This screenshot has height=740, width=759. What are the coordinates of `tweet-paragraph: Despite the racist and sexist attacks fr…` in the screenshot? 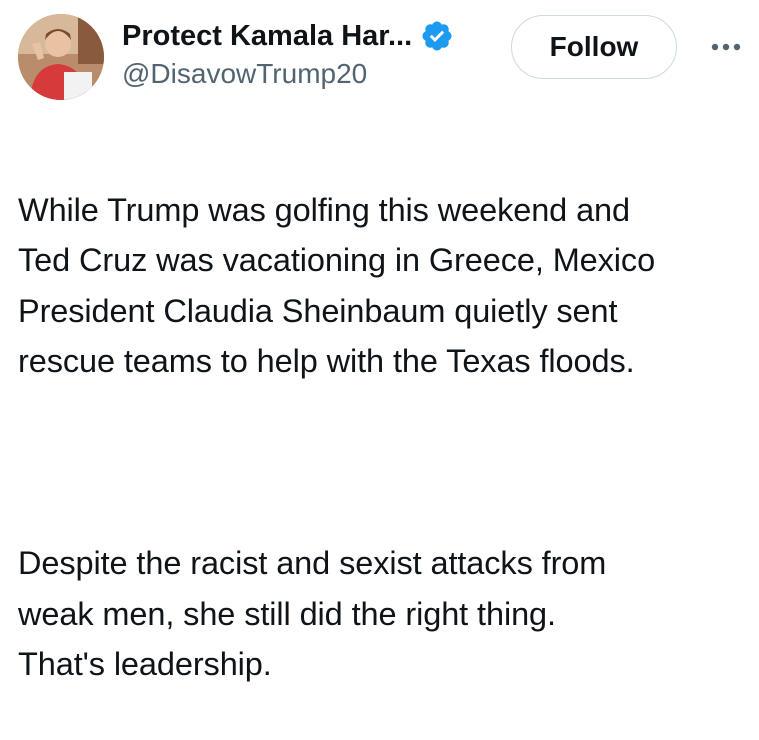 It's located at (312, 613).